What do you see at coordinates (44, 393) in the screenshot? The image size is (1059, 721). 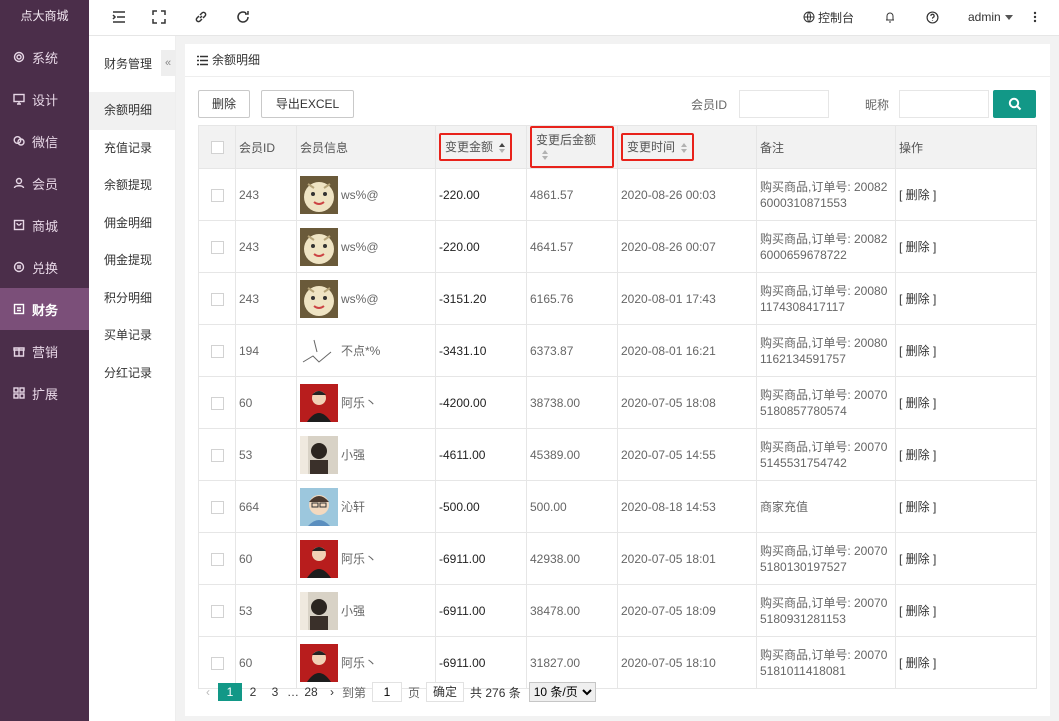 I see `sidebar-item-grid: 扩展` at bounding box center [44, 393].